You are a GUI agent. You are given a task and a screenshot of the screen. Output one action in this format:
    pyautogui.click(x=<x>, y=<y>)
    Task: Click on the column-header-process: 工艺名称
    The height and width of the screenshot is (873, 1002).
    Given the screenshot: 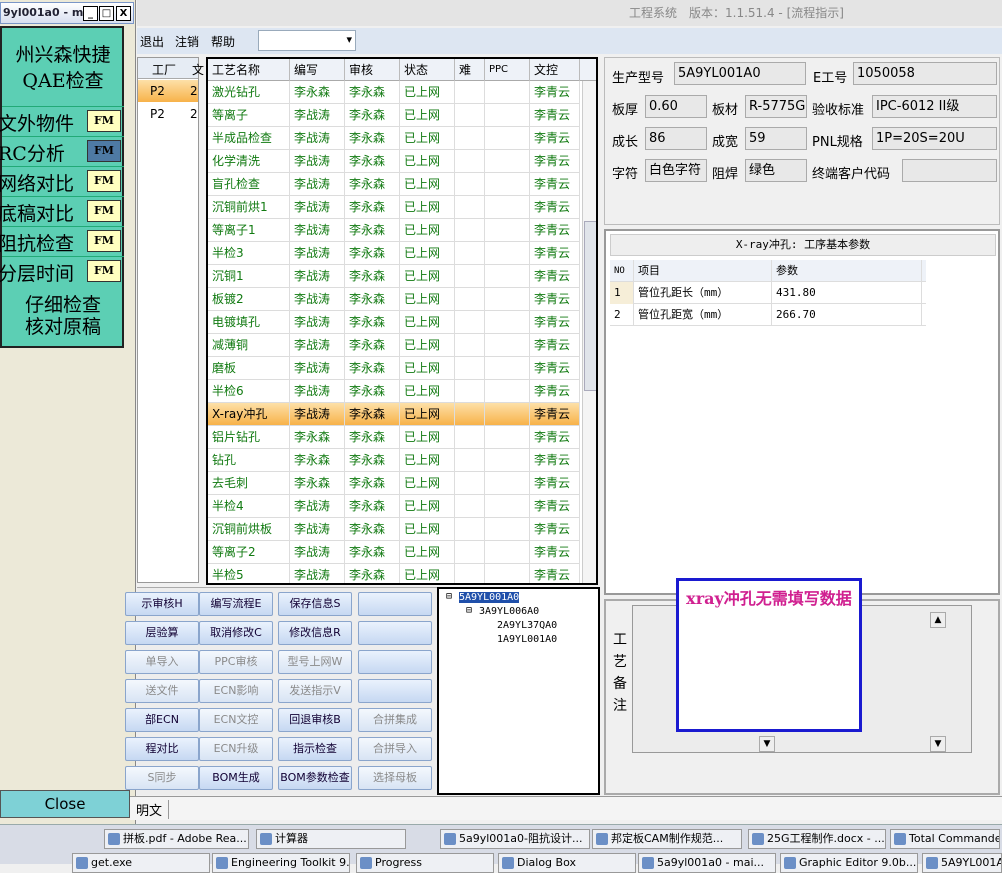 What is the action you would take?
    pyautogui.click(x=249, y=70)
    